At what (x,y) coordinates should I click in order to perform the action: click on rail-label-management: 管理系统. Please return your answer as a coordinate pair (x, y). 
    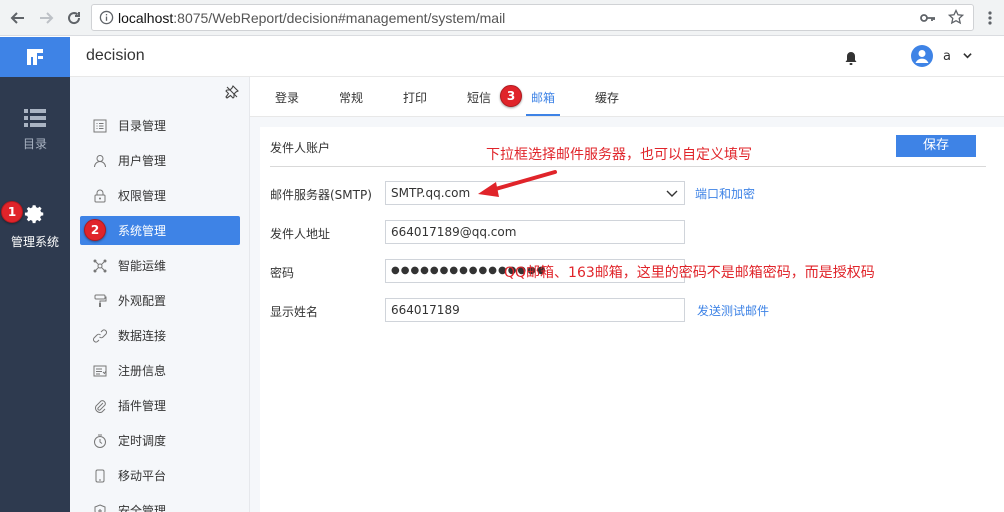
    Looking at the image, I should click on (34, 242).